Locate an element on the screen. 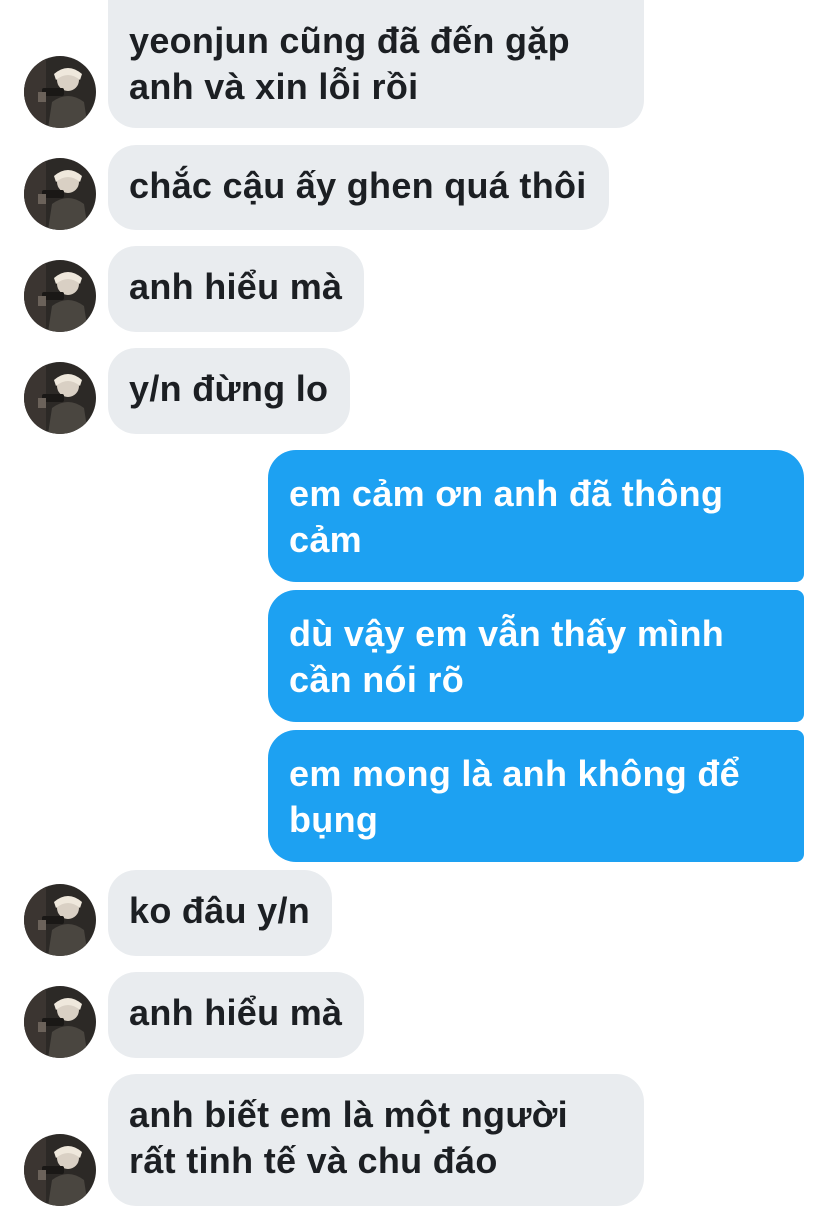 This screenshot has width=828, height=1216. message-line: em mong là anh không để is located at coordinates (514, 773).